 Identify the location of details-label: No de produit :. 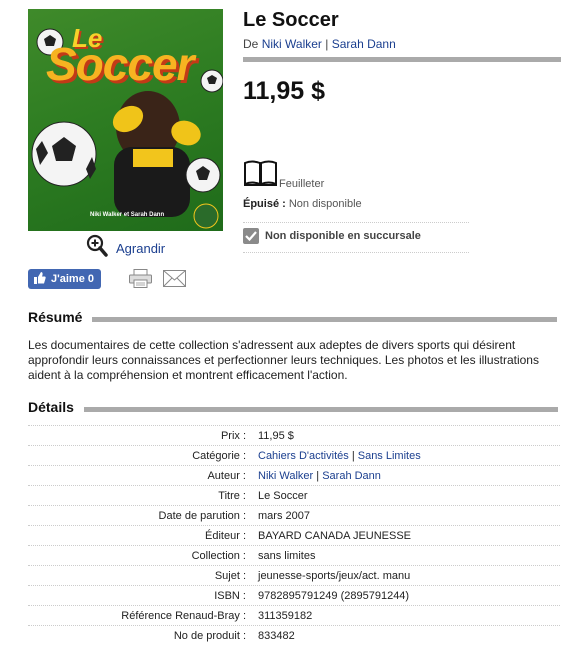
(209, 635).